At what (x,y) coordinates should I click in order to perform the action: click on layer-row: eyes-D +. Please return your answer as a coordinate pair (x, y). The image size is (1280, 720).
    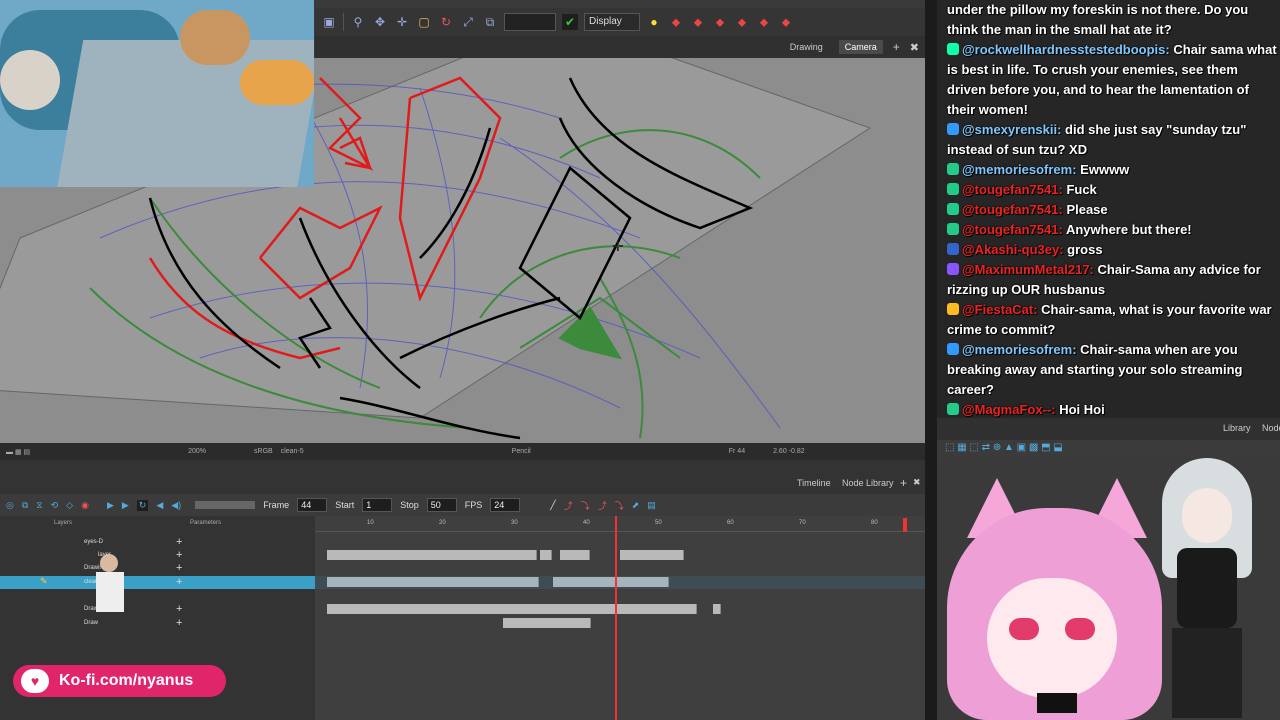
    Looking at the image, I should click on (157, 542).